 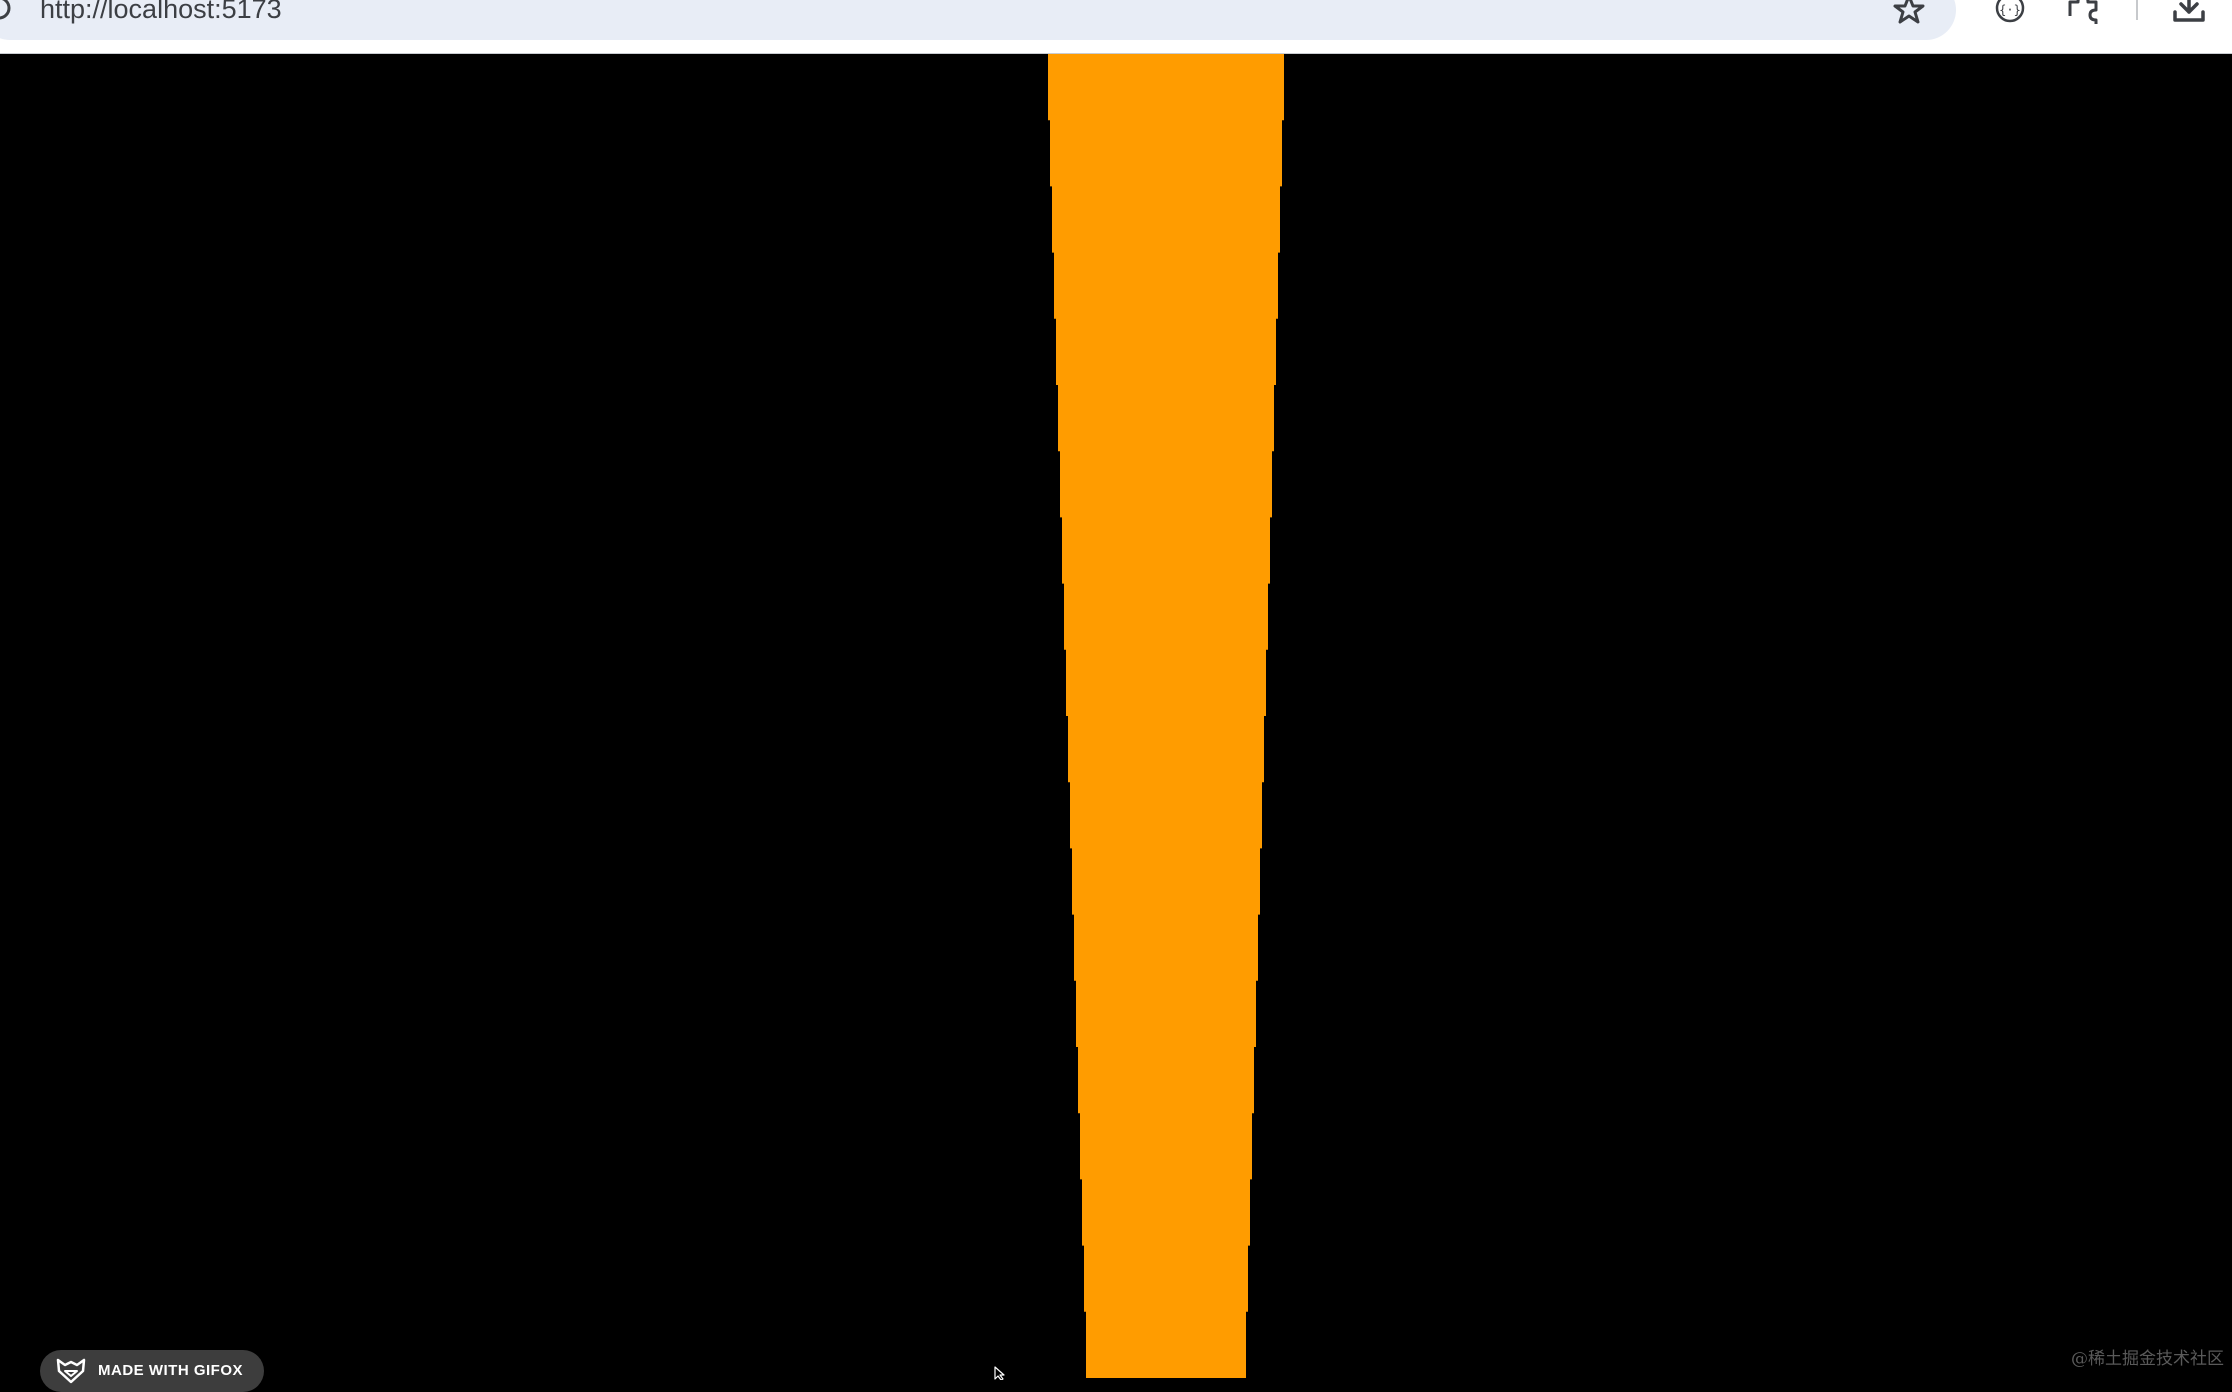 I want to click on toolbar-separator, so click(x=2137, y=10).